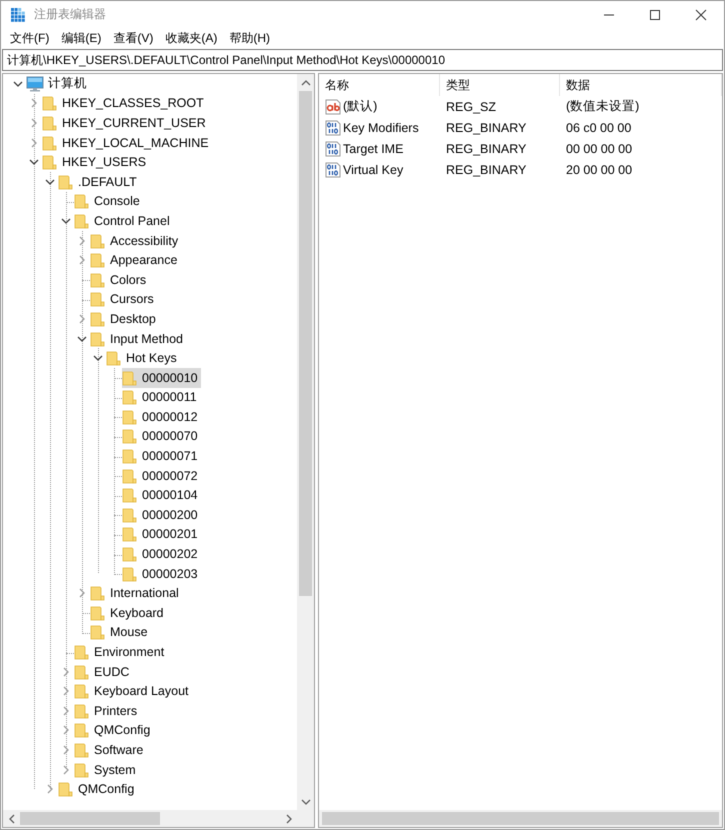  Describe the element at coordinates (136, 240) in the screenshot. I see `tree-item: Accessibility` at that location.